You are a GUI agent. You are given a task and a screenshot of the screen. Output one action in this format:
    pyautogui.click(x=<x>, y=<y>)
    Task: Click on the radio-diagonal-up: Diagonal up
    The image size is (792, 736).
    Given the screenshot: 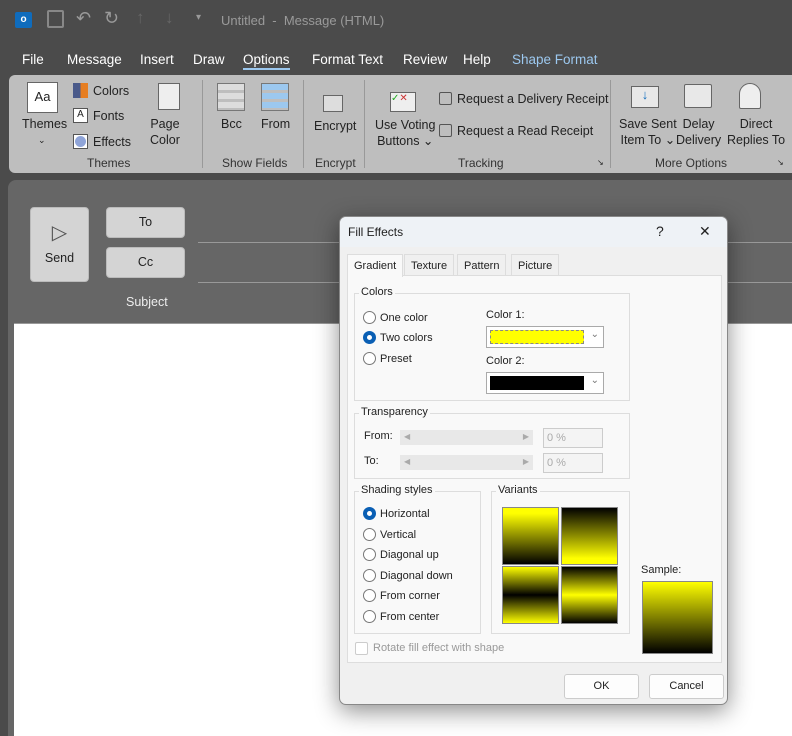 What is the action you would take?
    pyautogui.click(x=401, y=554)
    